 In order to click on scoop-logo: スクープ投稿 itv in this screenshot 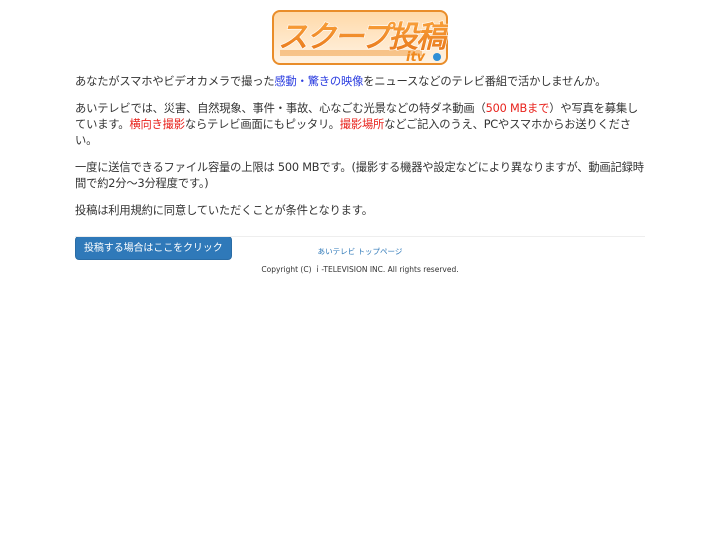, I will do `click(360, 37)`.